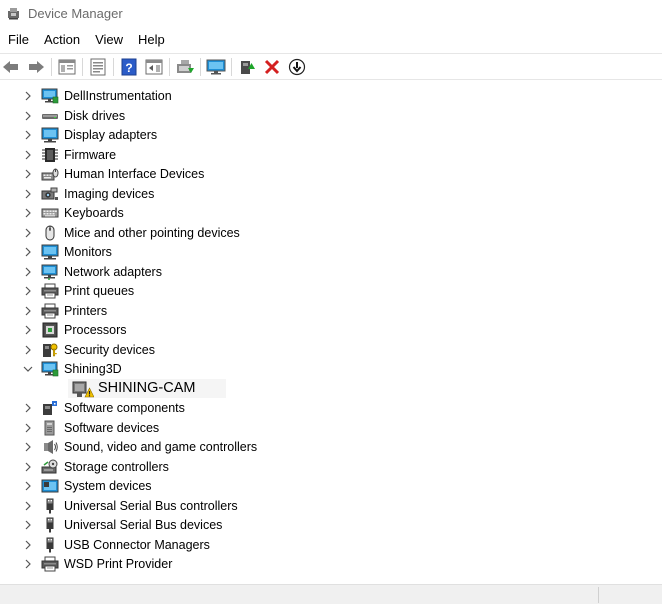 The height and width of the screenshot is (604, 662). What do you see at coordinates (331, 40) in the screenshot?
I see `menu-bar: File Action View Help` at bounding box center [331, 40].